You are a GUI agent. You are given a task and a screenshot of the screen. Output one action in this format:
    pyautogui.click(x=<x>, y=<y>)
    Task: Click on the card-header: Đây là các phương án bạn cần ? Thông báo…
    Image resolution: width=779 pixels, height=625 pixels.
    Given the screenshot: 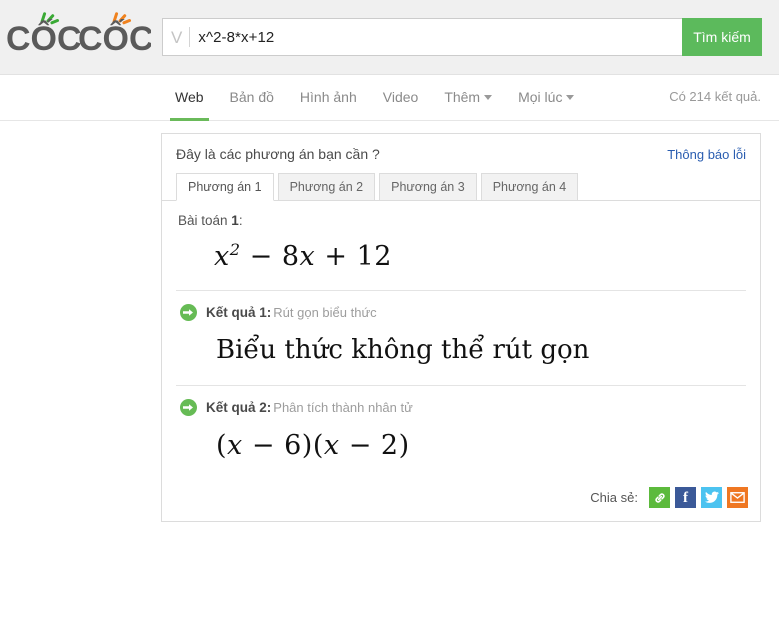 What is the action you would take?
    pyautogui.click(x=461, y=148)
    